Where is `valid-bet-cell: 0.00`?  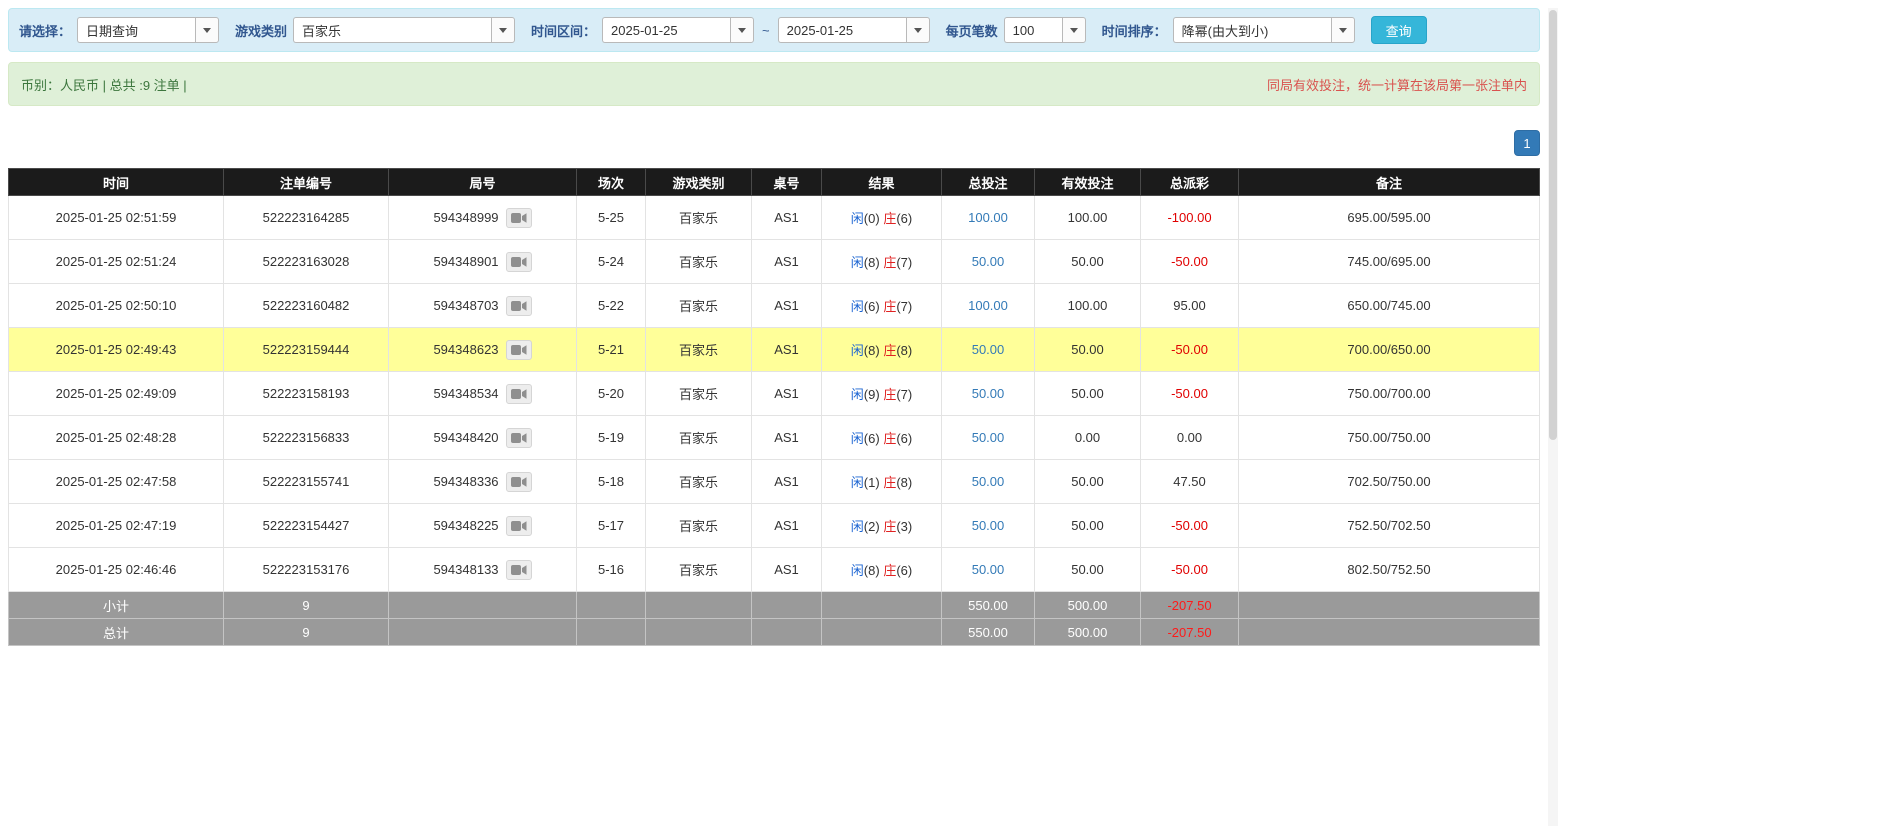
valid-bet-cell: 0.00 is located at coordinates (1087, 437).